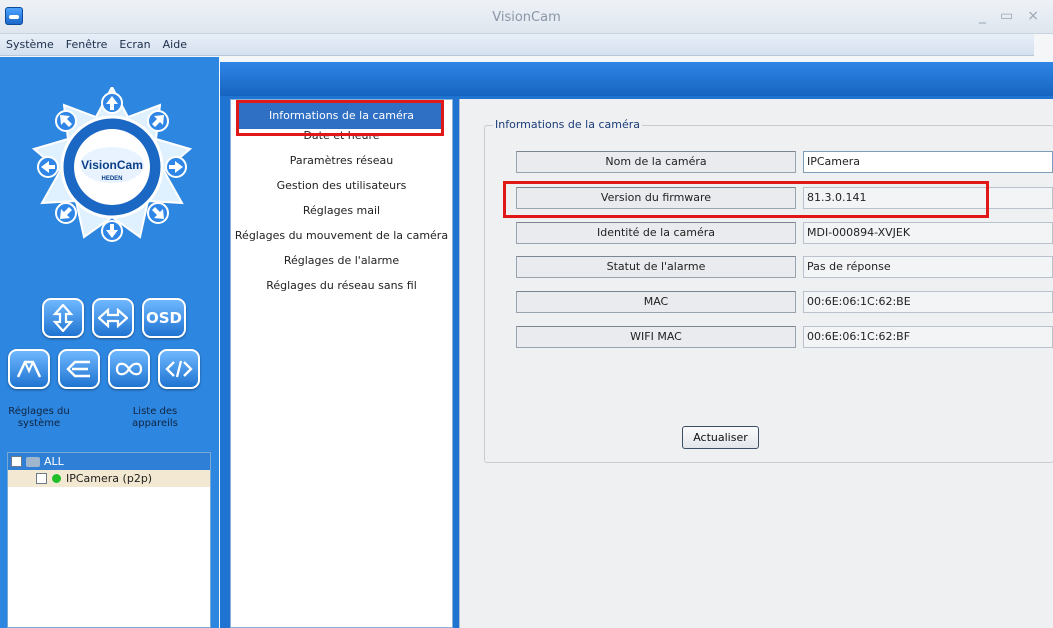  What do you see at coordinates (54, 461) in the screenshot?
I see `group-label: ALL` at bounding box center [54, 461].